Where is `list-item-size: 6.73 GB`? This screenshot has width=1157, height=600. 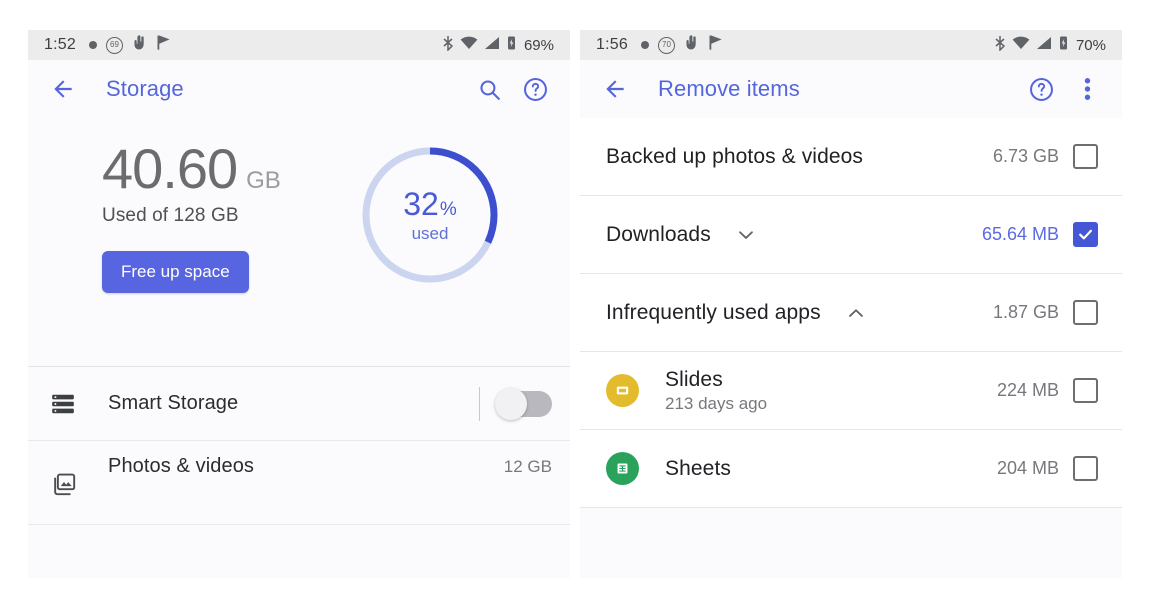
list-item-size: 6.73 GB is located at coordinates (1025, 156).